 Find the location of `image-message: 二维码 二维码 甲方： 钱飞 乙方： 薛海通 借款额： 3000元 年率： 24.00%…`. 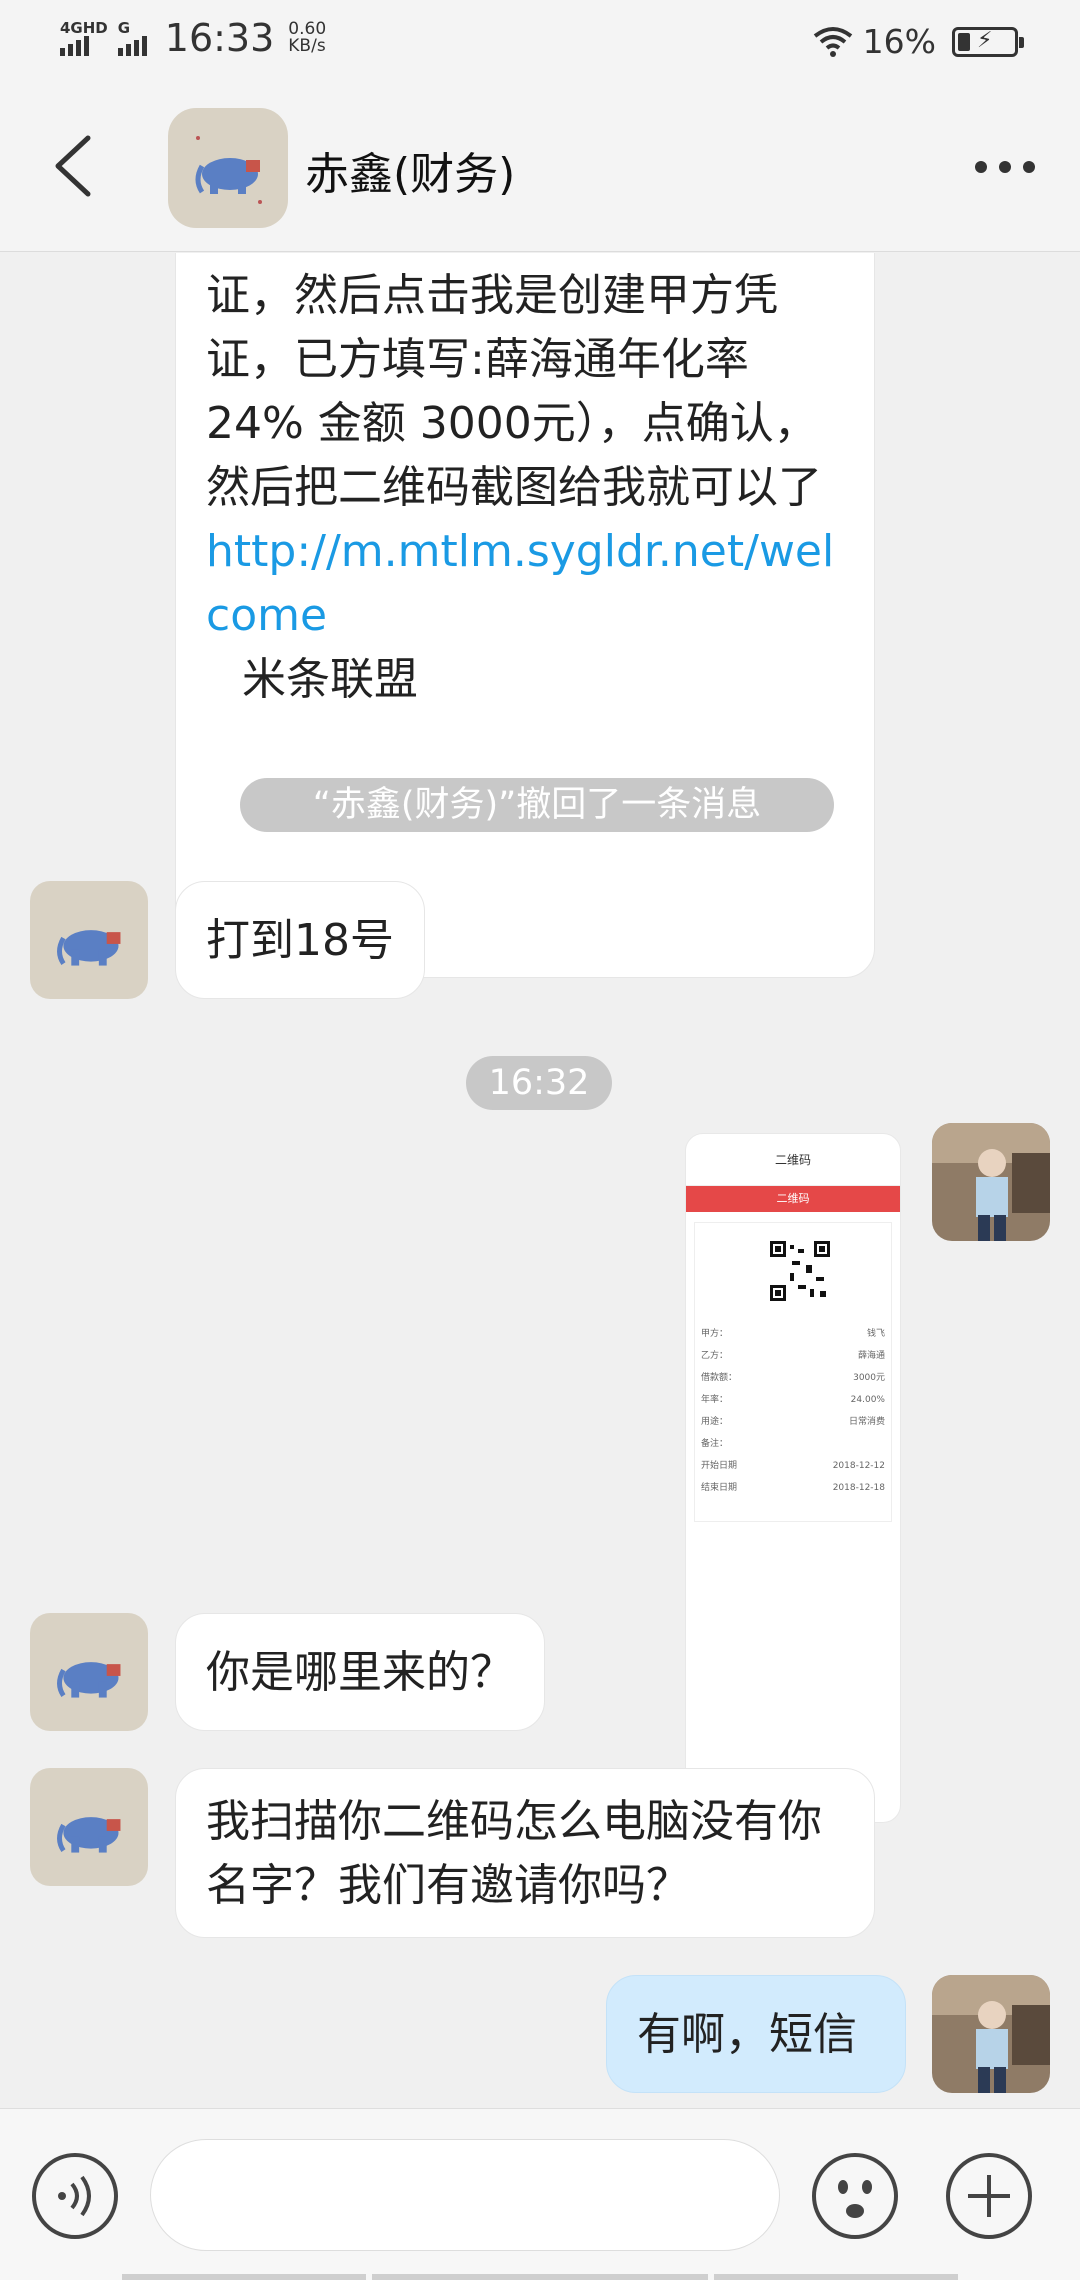

image-message: 二维码 二维码 甲方： 钱飞 乙方： 薛海通 借款额： 3000元 年率： 24.00%… is located at coordinates (793, 1478).